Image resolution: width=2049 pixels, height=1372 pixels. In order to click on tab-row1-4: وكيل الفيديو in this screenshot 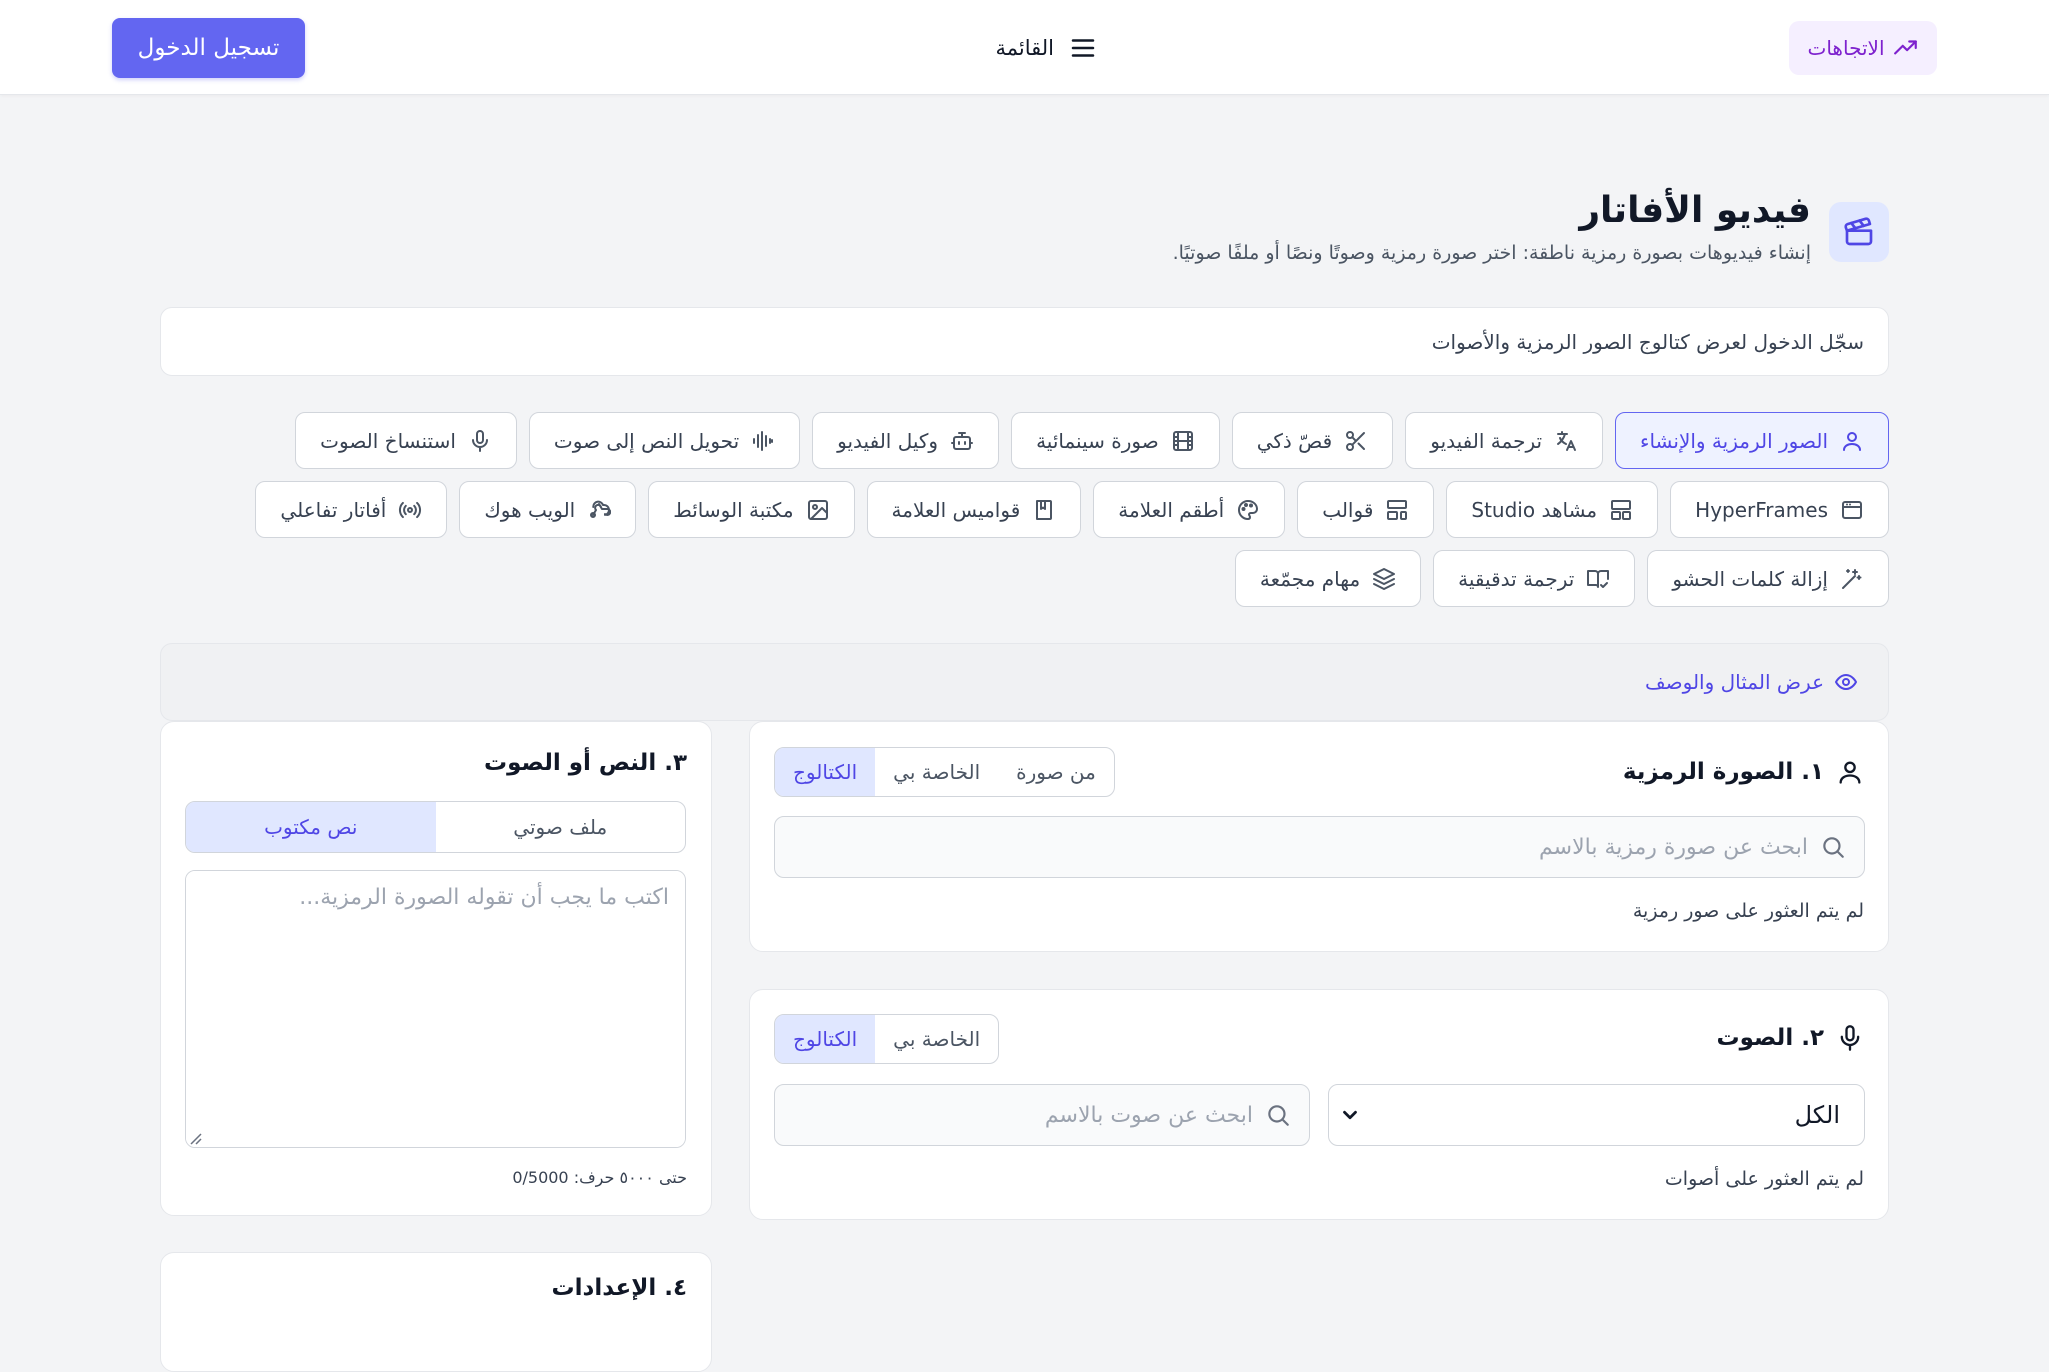, I will do `click(906, 440)`.